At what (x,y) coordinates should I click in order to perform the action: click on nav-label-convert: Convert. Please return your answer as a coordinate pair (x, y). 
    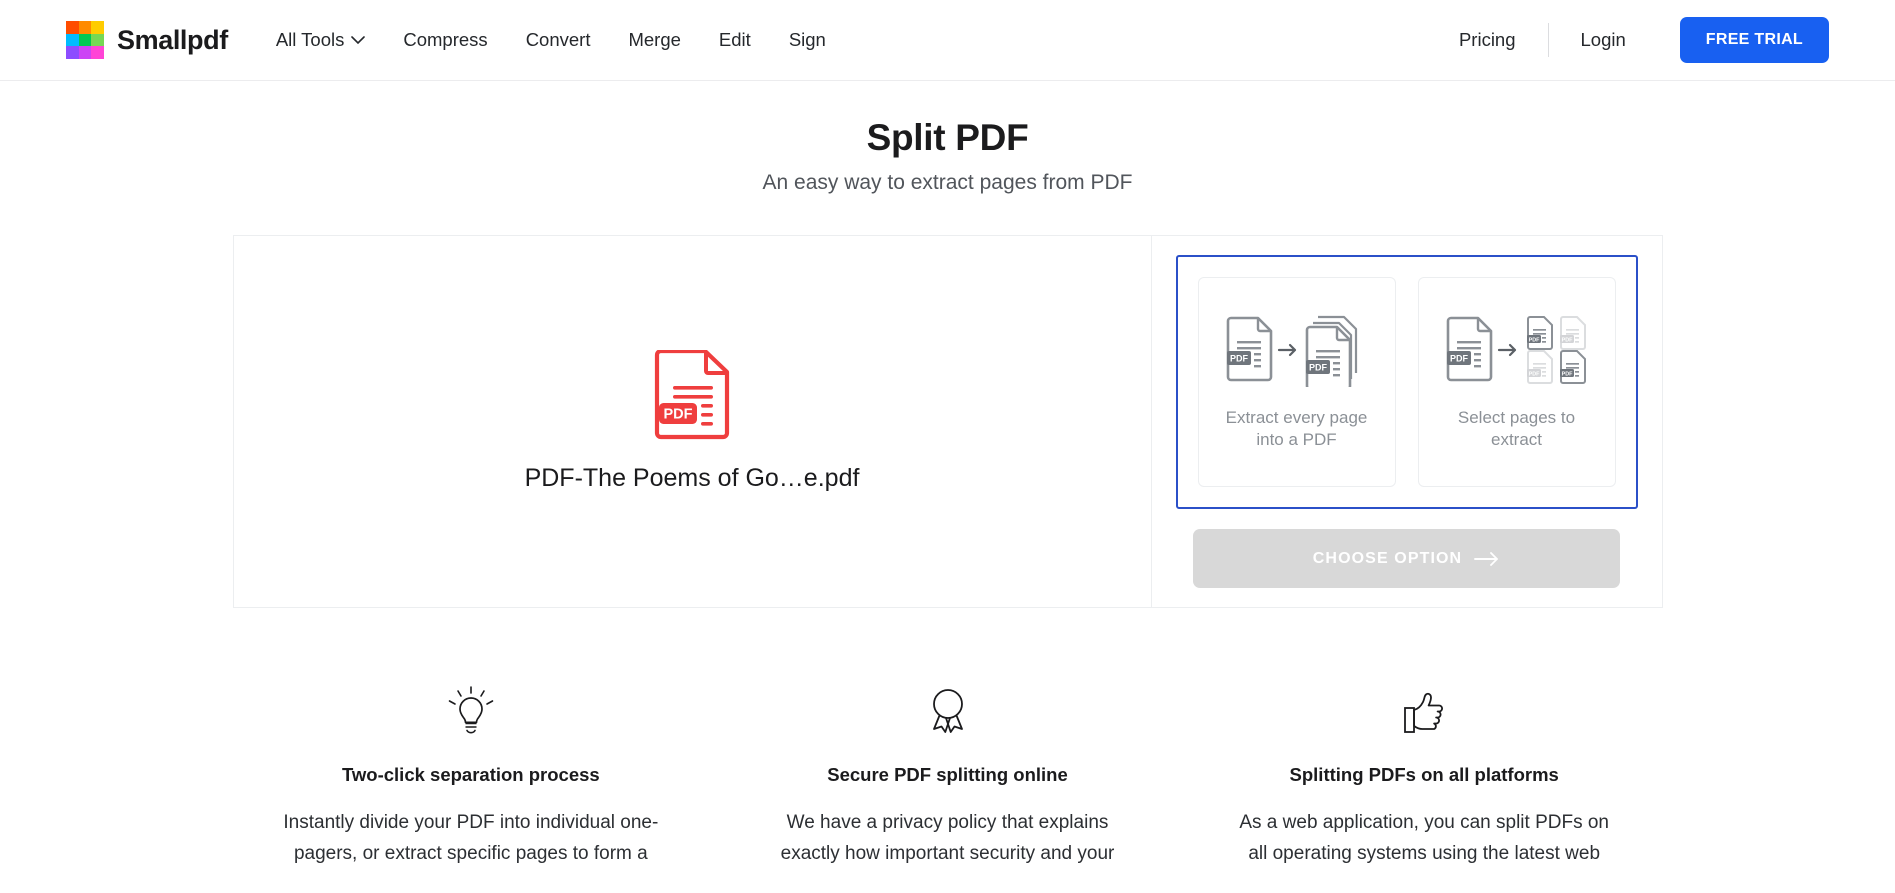
    Looking at the image, I should click on (558, 39).